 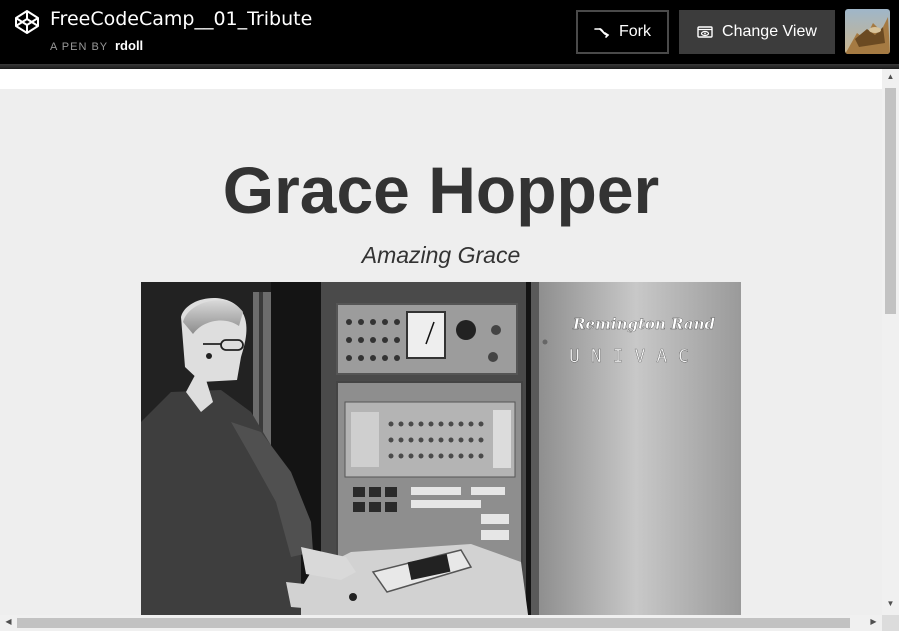 I want to click on eye-icon, so click(x=705, y=32).